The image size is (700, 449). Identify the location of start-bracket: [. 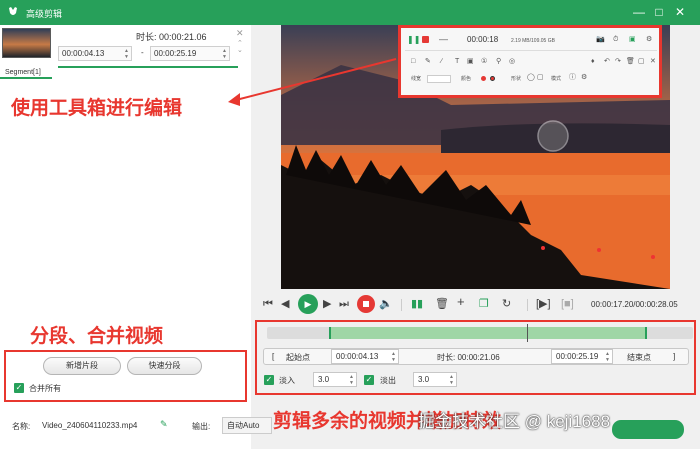
(273, 356).